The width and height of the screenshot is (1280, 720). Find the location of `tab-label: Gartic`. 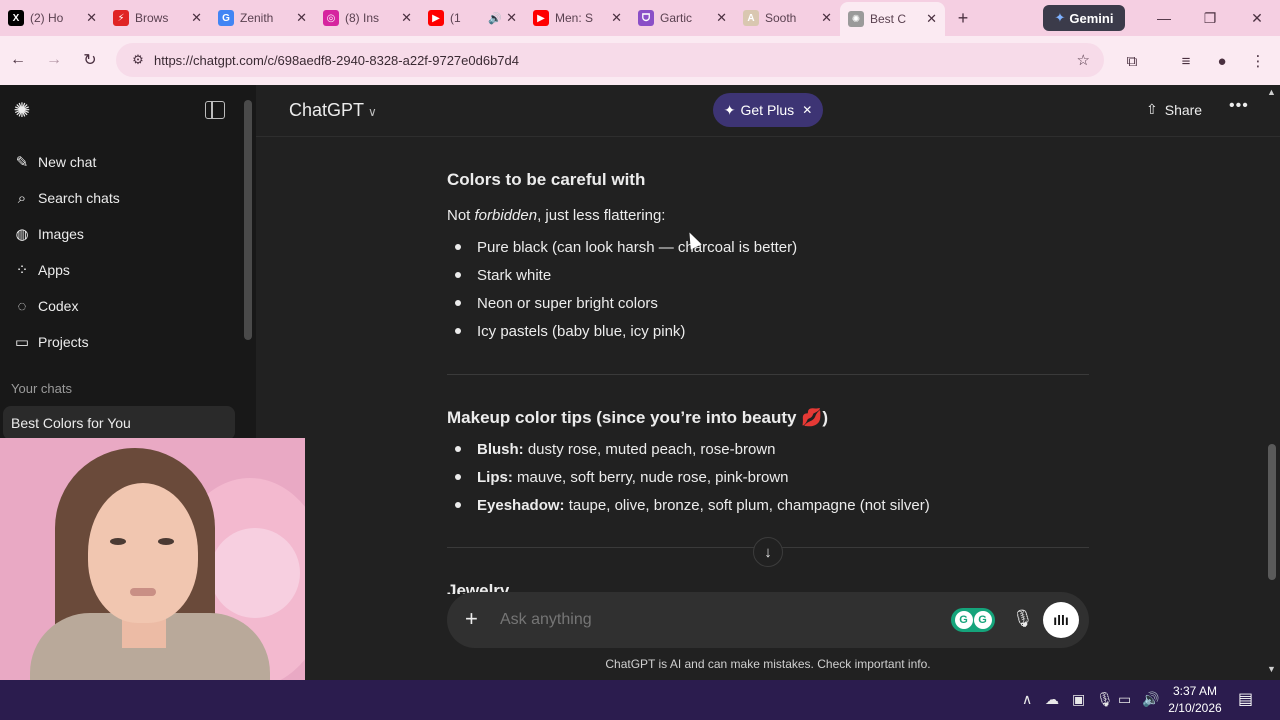

tab-label: Gartic is located at coordinates (676, 18).